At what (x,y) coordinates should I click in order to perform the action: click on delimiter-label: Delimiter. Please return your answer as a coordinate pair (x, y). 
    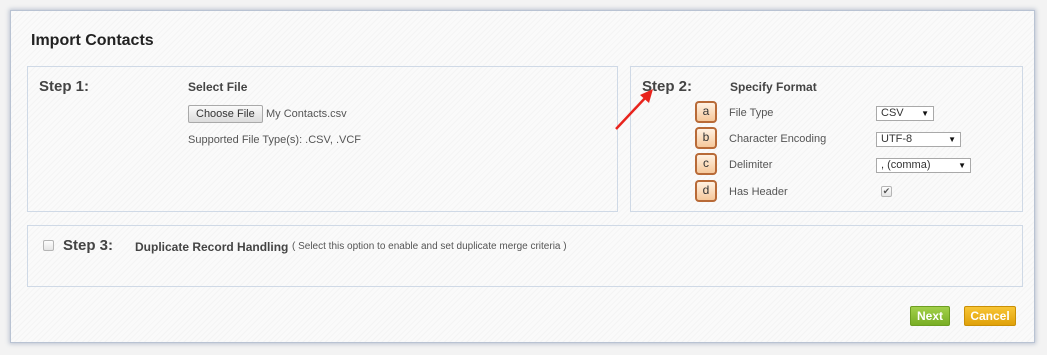
    Looking at the image, I should click on (751, 165).